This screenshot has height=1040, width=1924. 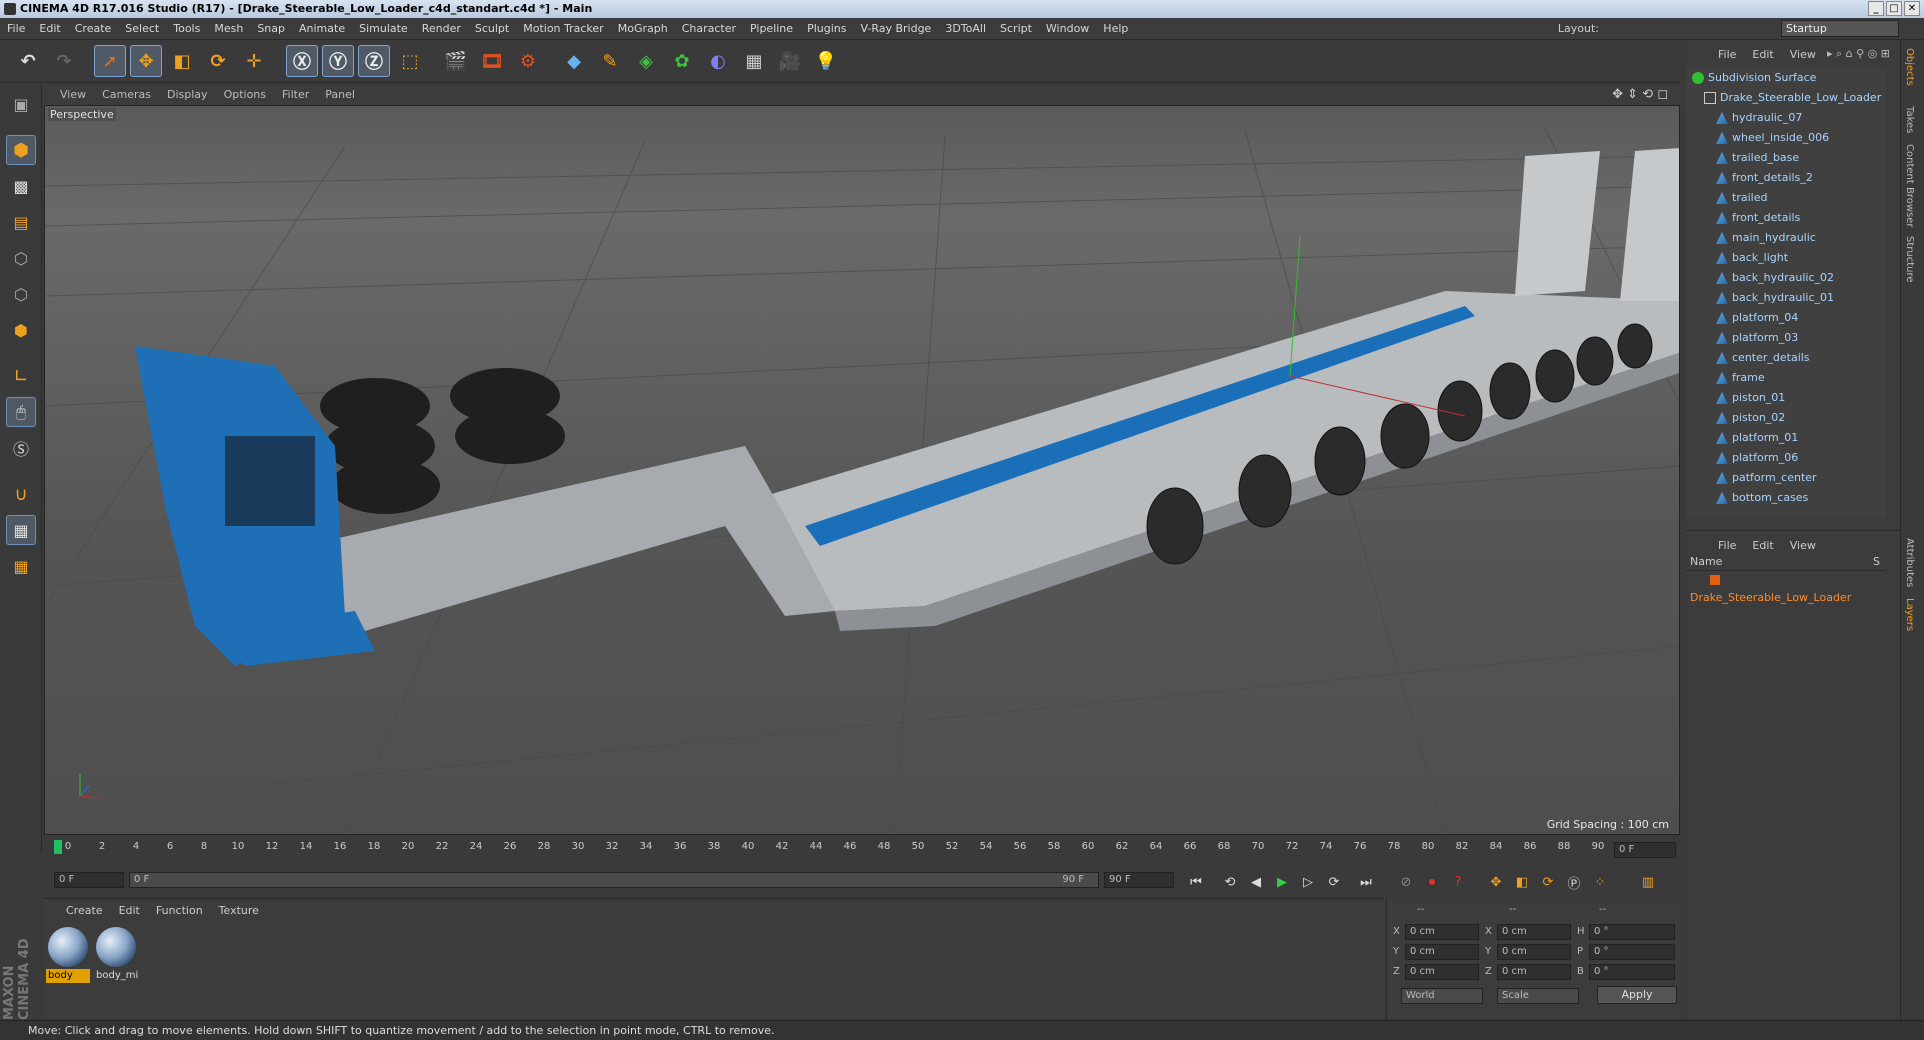 I want to click on menu-render: Render, so click(x=441, y=28).